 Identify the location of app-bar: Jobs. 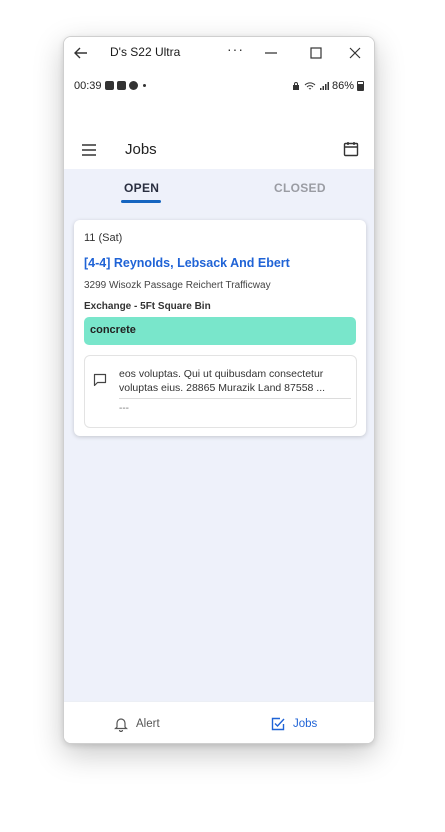
(219, 153).